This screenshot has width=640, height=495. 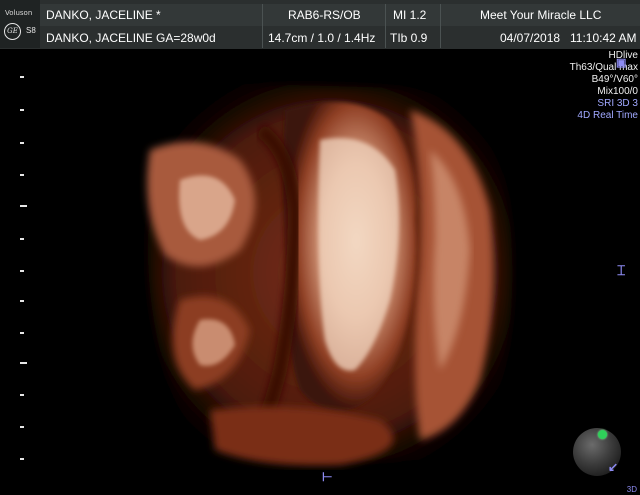 What do you see at coordinates (614, 79) in the screenshot?
I see `param-angles: B49°/V60°` at bounding box center [614, 79].